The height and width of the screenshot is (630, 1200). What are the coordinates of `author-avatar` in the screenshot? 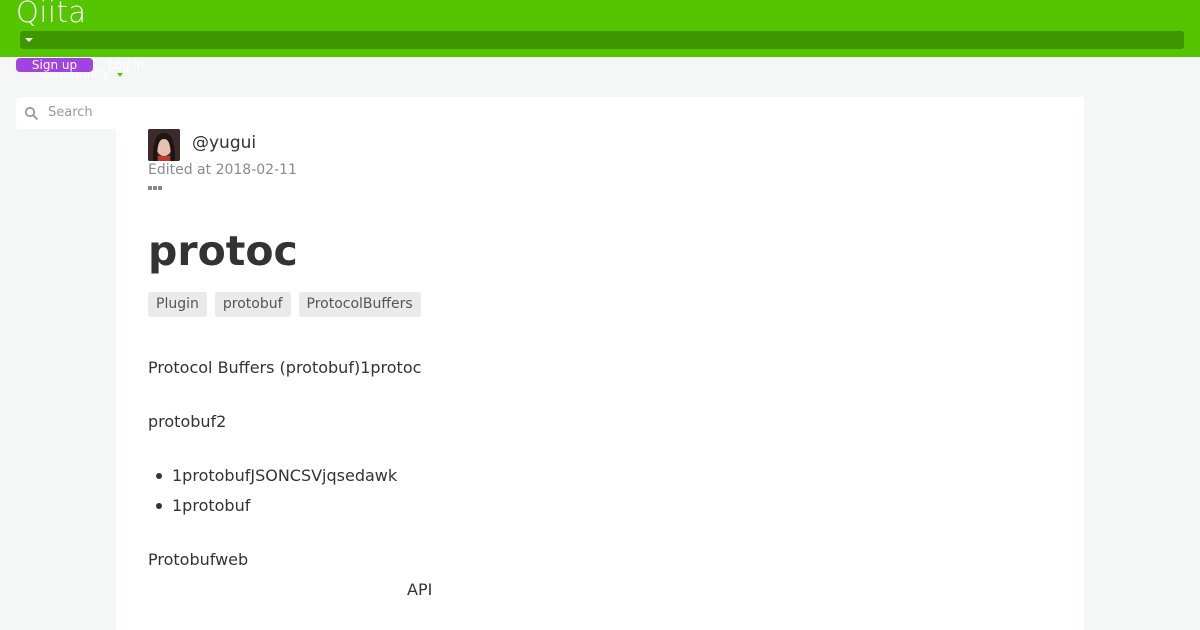 It's located at (164, 145).